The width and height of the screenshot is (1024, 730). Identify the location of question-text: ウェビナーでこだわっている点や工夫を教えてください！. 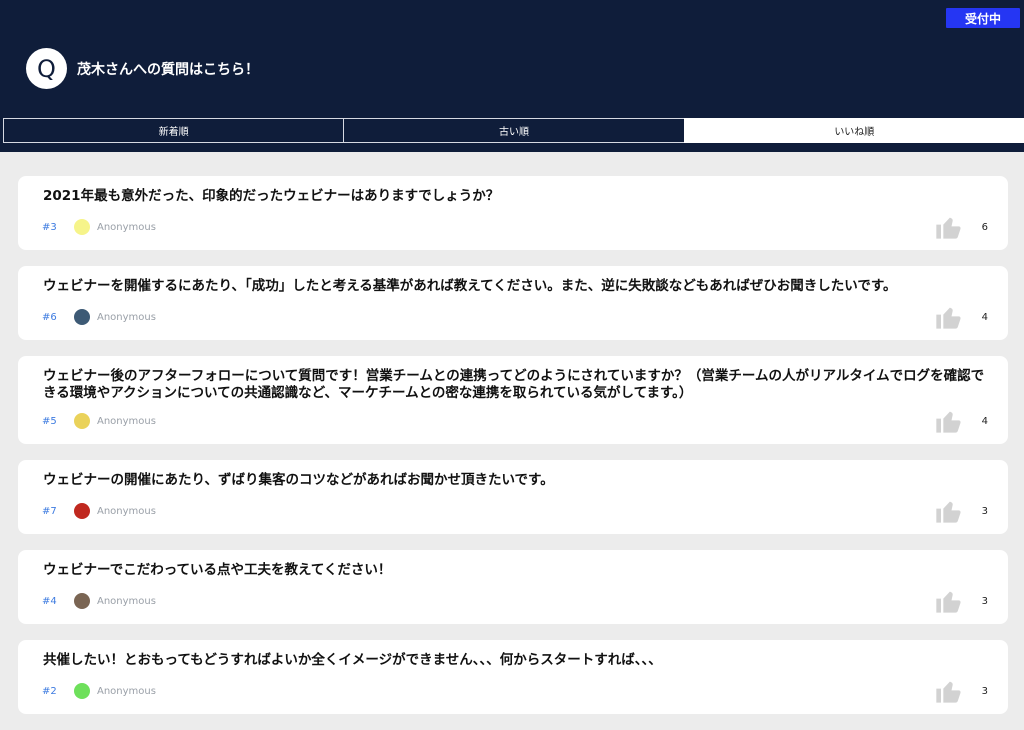
(217, 570).